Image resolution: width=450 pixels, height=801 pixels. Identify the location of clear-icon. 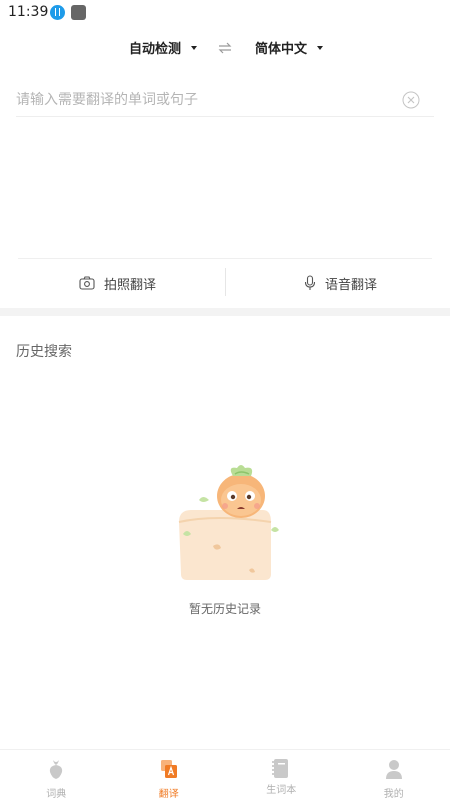
(411, 100).